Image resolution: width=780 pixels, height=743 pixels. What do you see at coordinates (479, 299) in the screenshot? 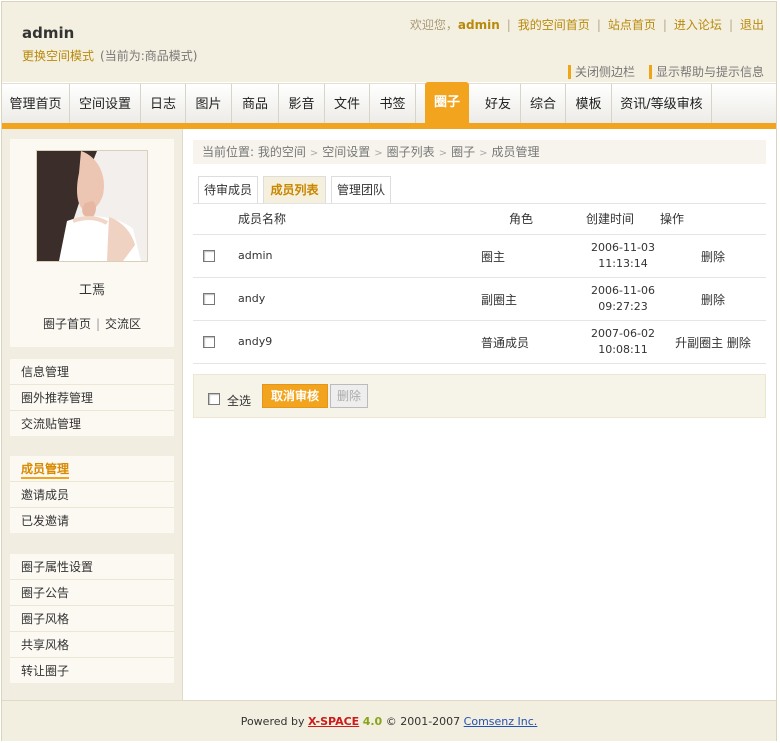
I see `table-row: andy 副圈主 2006-11-06 09:27:23 删除` at bounding box center [479, 299].